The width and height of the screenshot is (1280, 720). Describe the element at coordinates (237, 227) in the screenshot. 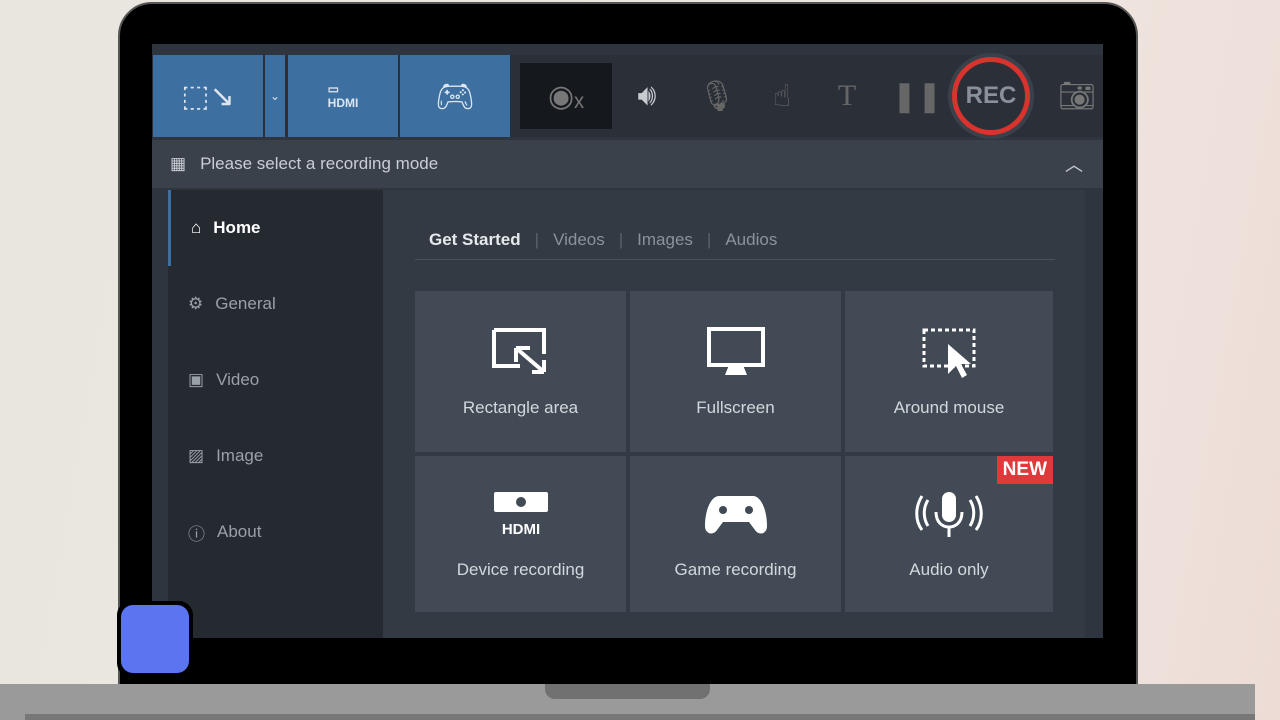

I see `sidebar-item-label: Home` at that location.